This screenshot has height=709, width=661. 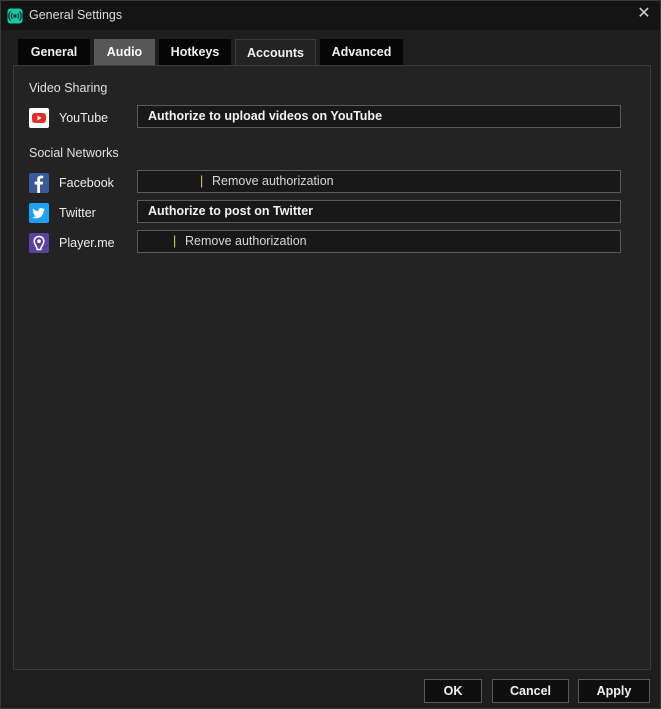 I want to click on youtube-authorize-text: Authorize to upload videos on YouTube, so click(x=265, y=116).